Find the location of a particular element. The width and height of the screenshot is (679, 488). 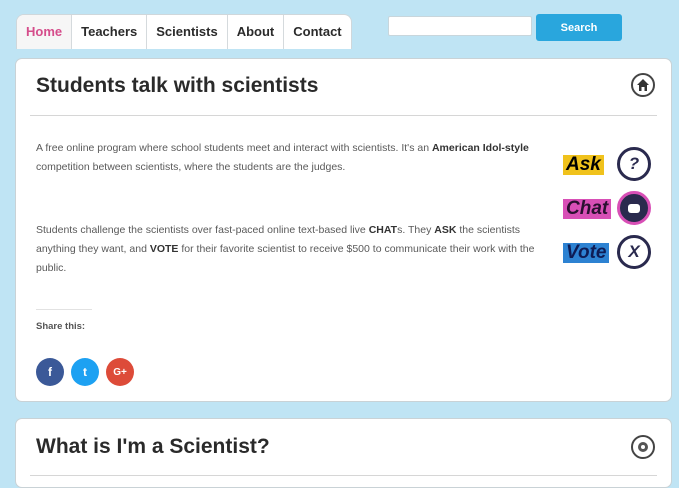

vote-word: VOTE is located at coordinates (164, 249).